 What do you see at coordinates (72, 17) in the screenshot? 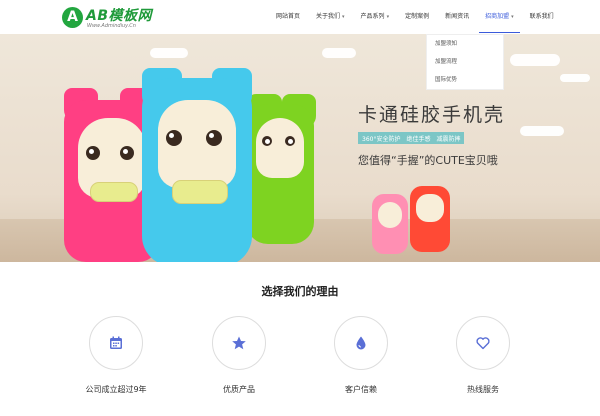
I see `logo-mark: A` at bounding box center [72, 17].